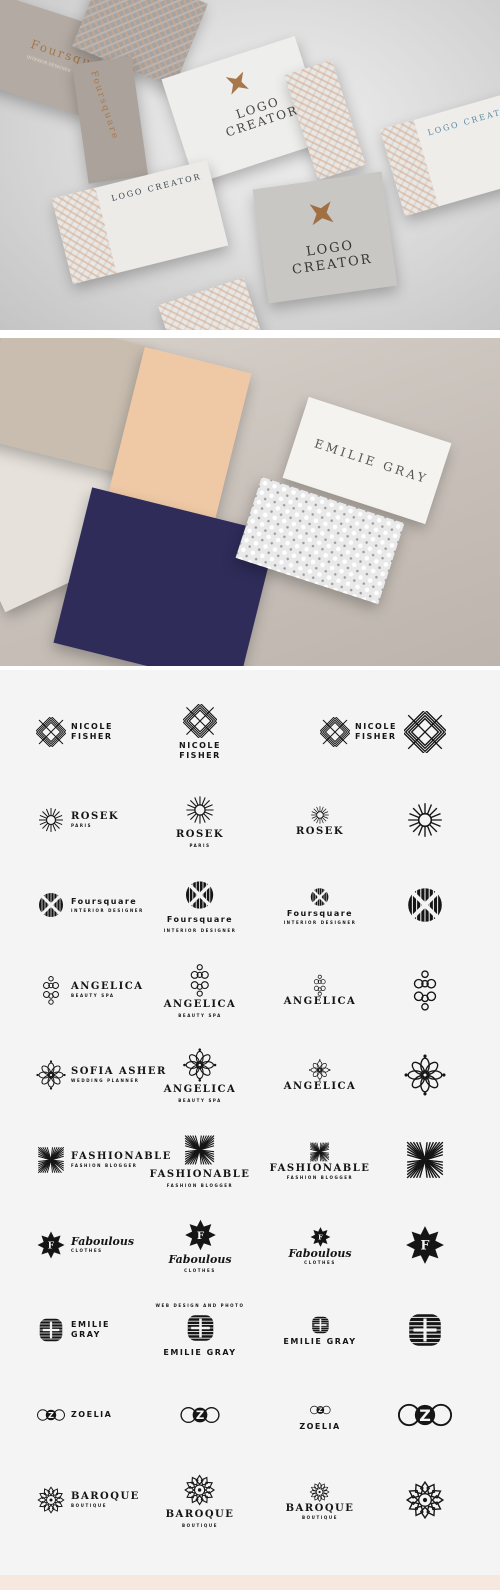  Describe the element at coordinates (140, 222) in the screenshot. I see `contact-card-left: LOGO CREATOR` at that location.